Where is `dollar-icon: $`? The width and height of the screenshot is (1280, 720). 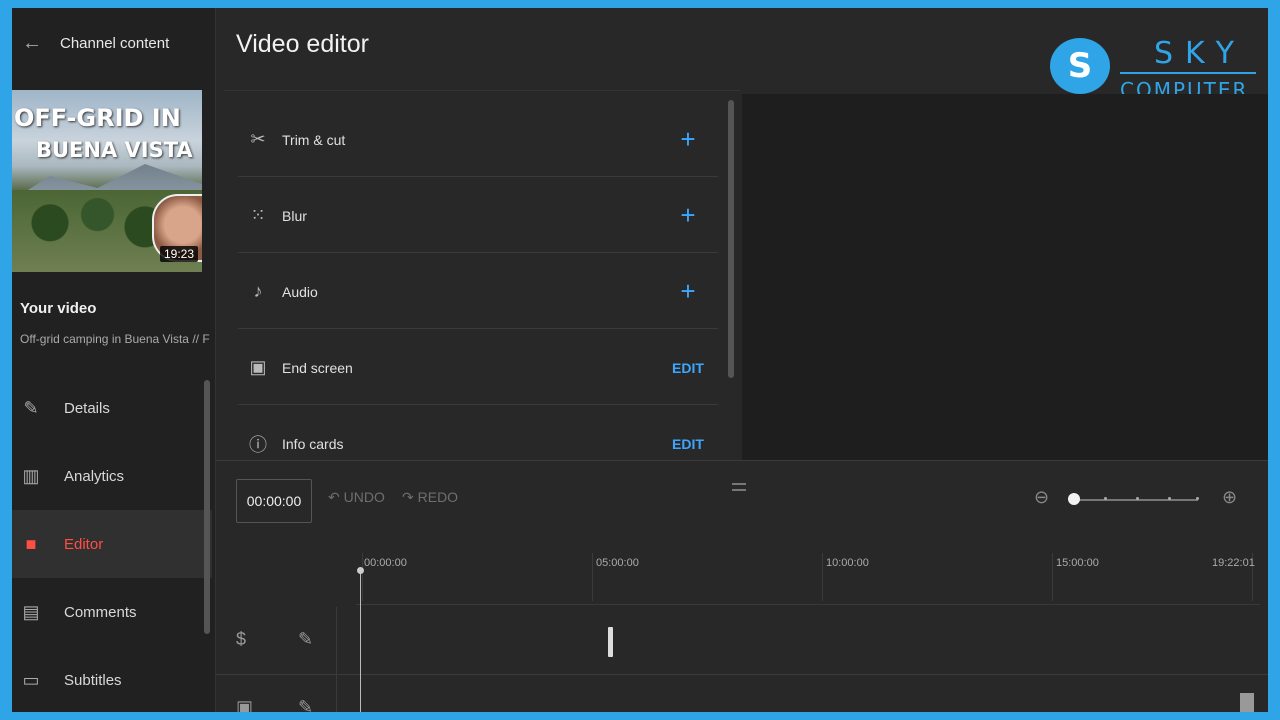
dollar-icon: $ is located at coordinates (241, 639).